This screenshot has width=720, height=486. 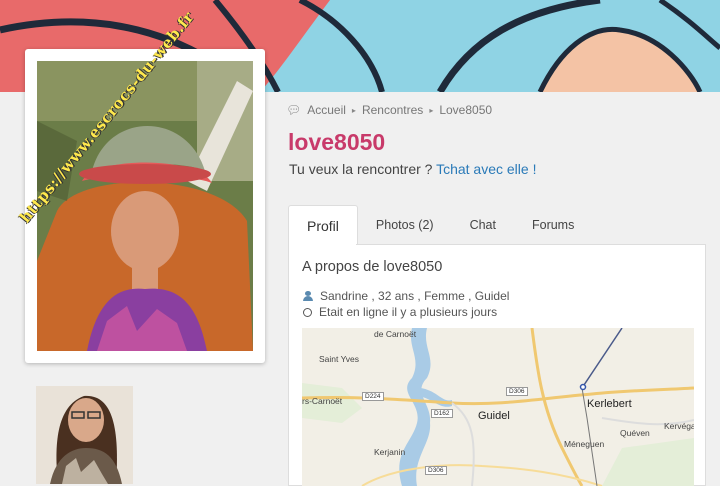 What do you see at coordinates (392, 110) in the screenshot?
I see `breadcrumb-rencontres: Rencontres` at bounding box center [392, 110].